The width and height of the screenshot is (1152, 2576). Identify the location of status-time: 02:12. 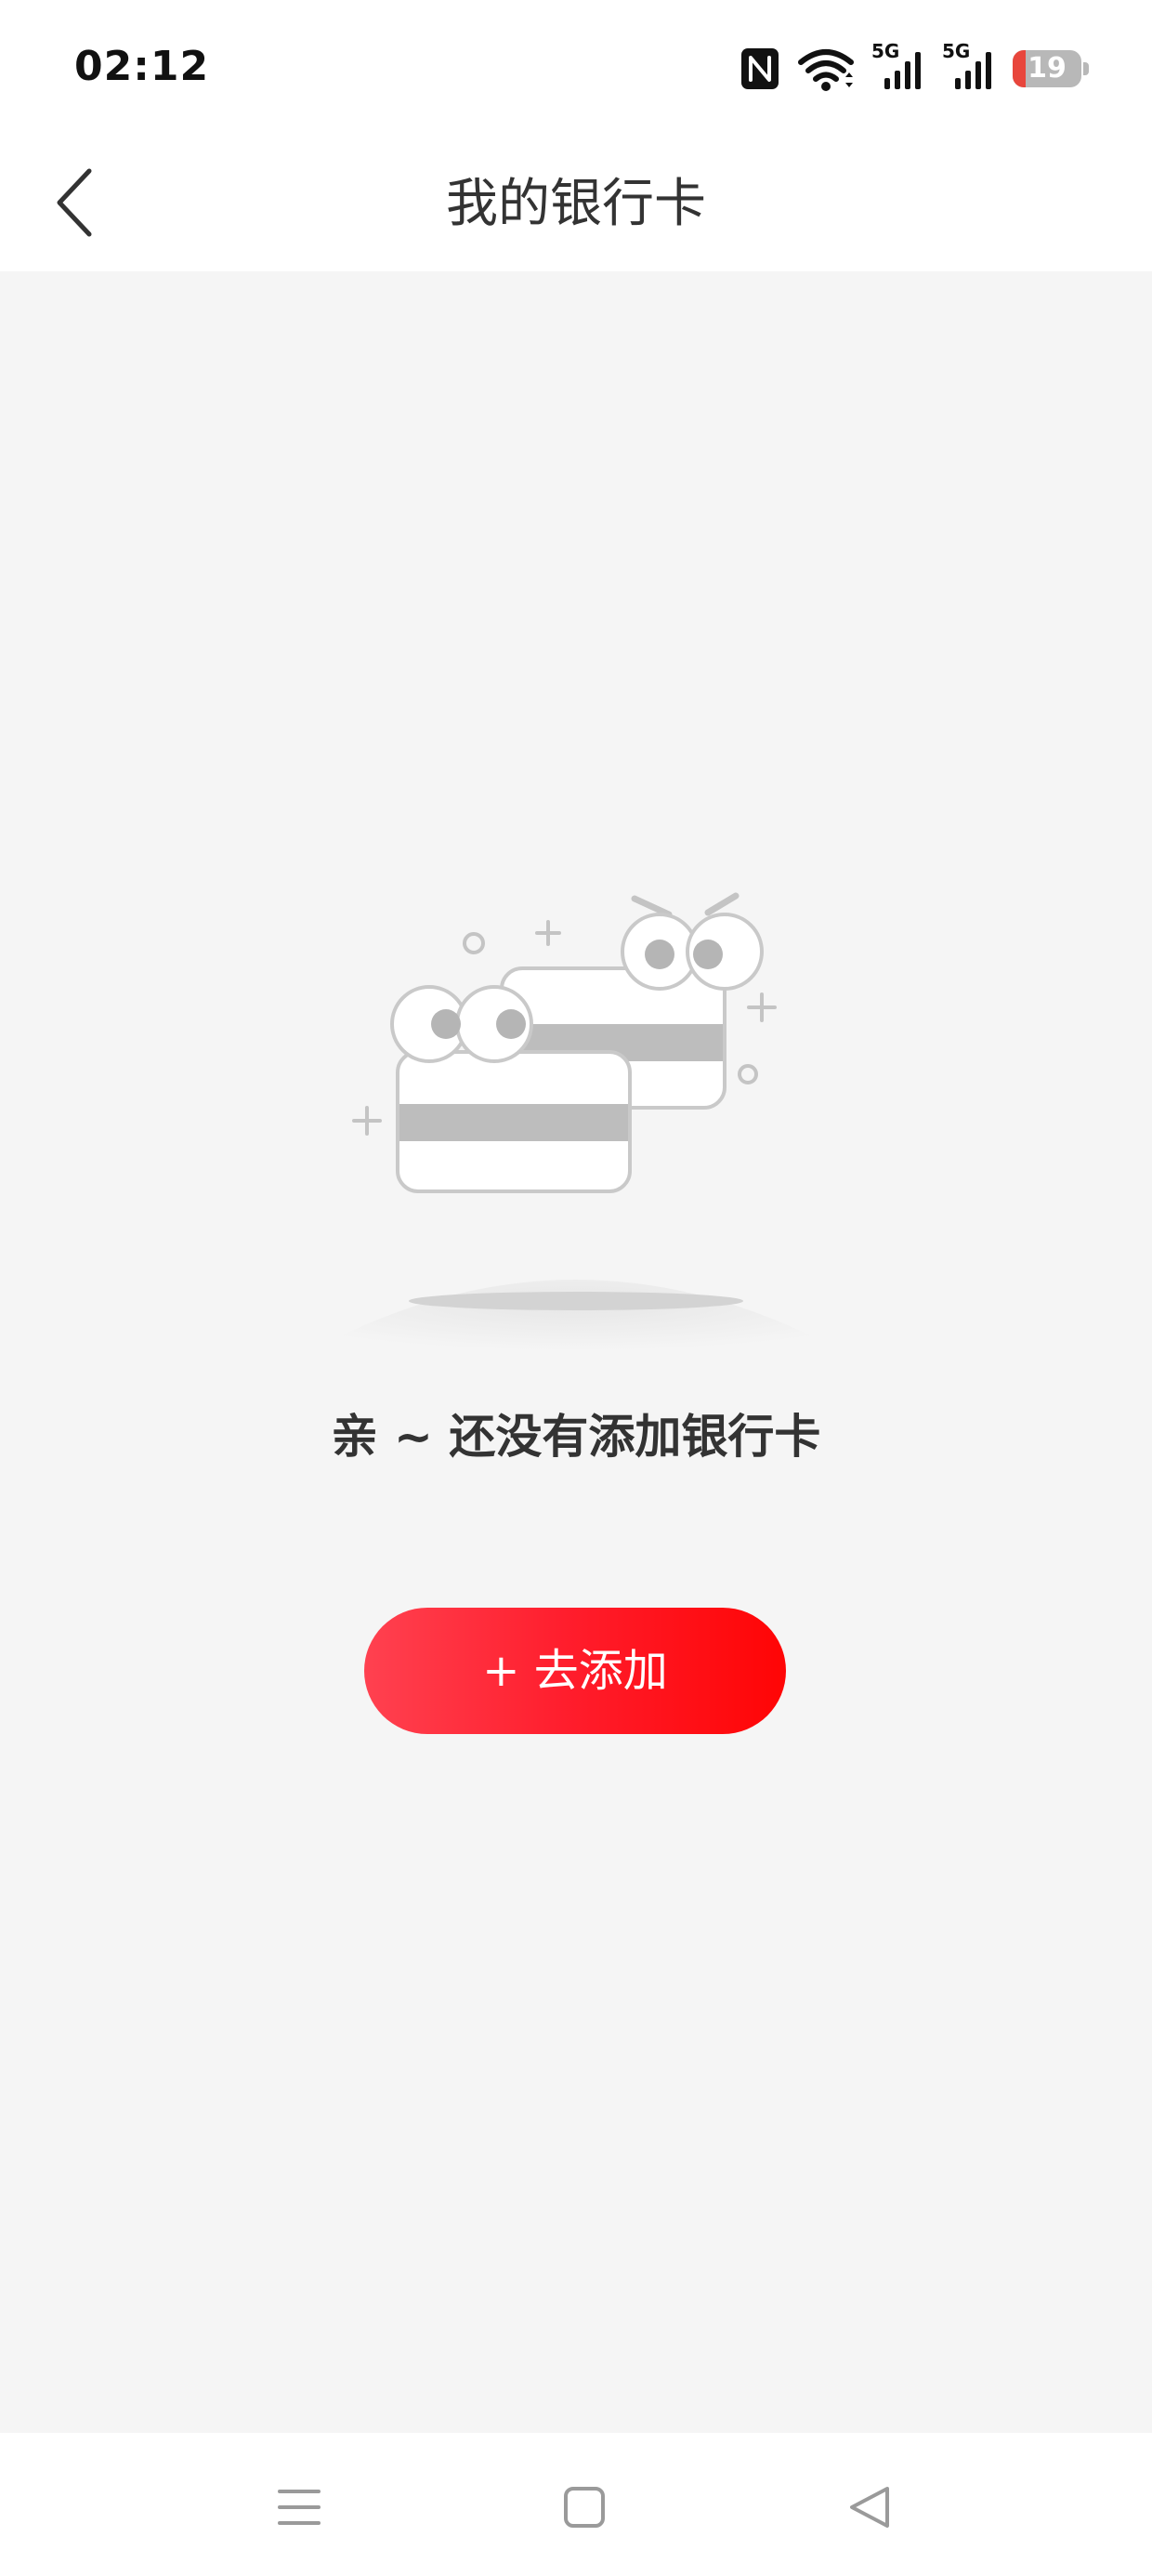
(142, 66).